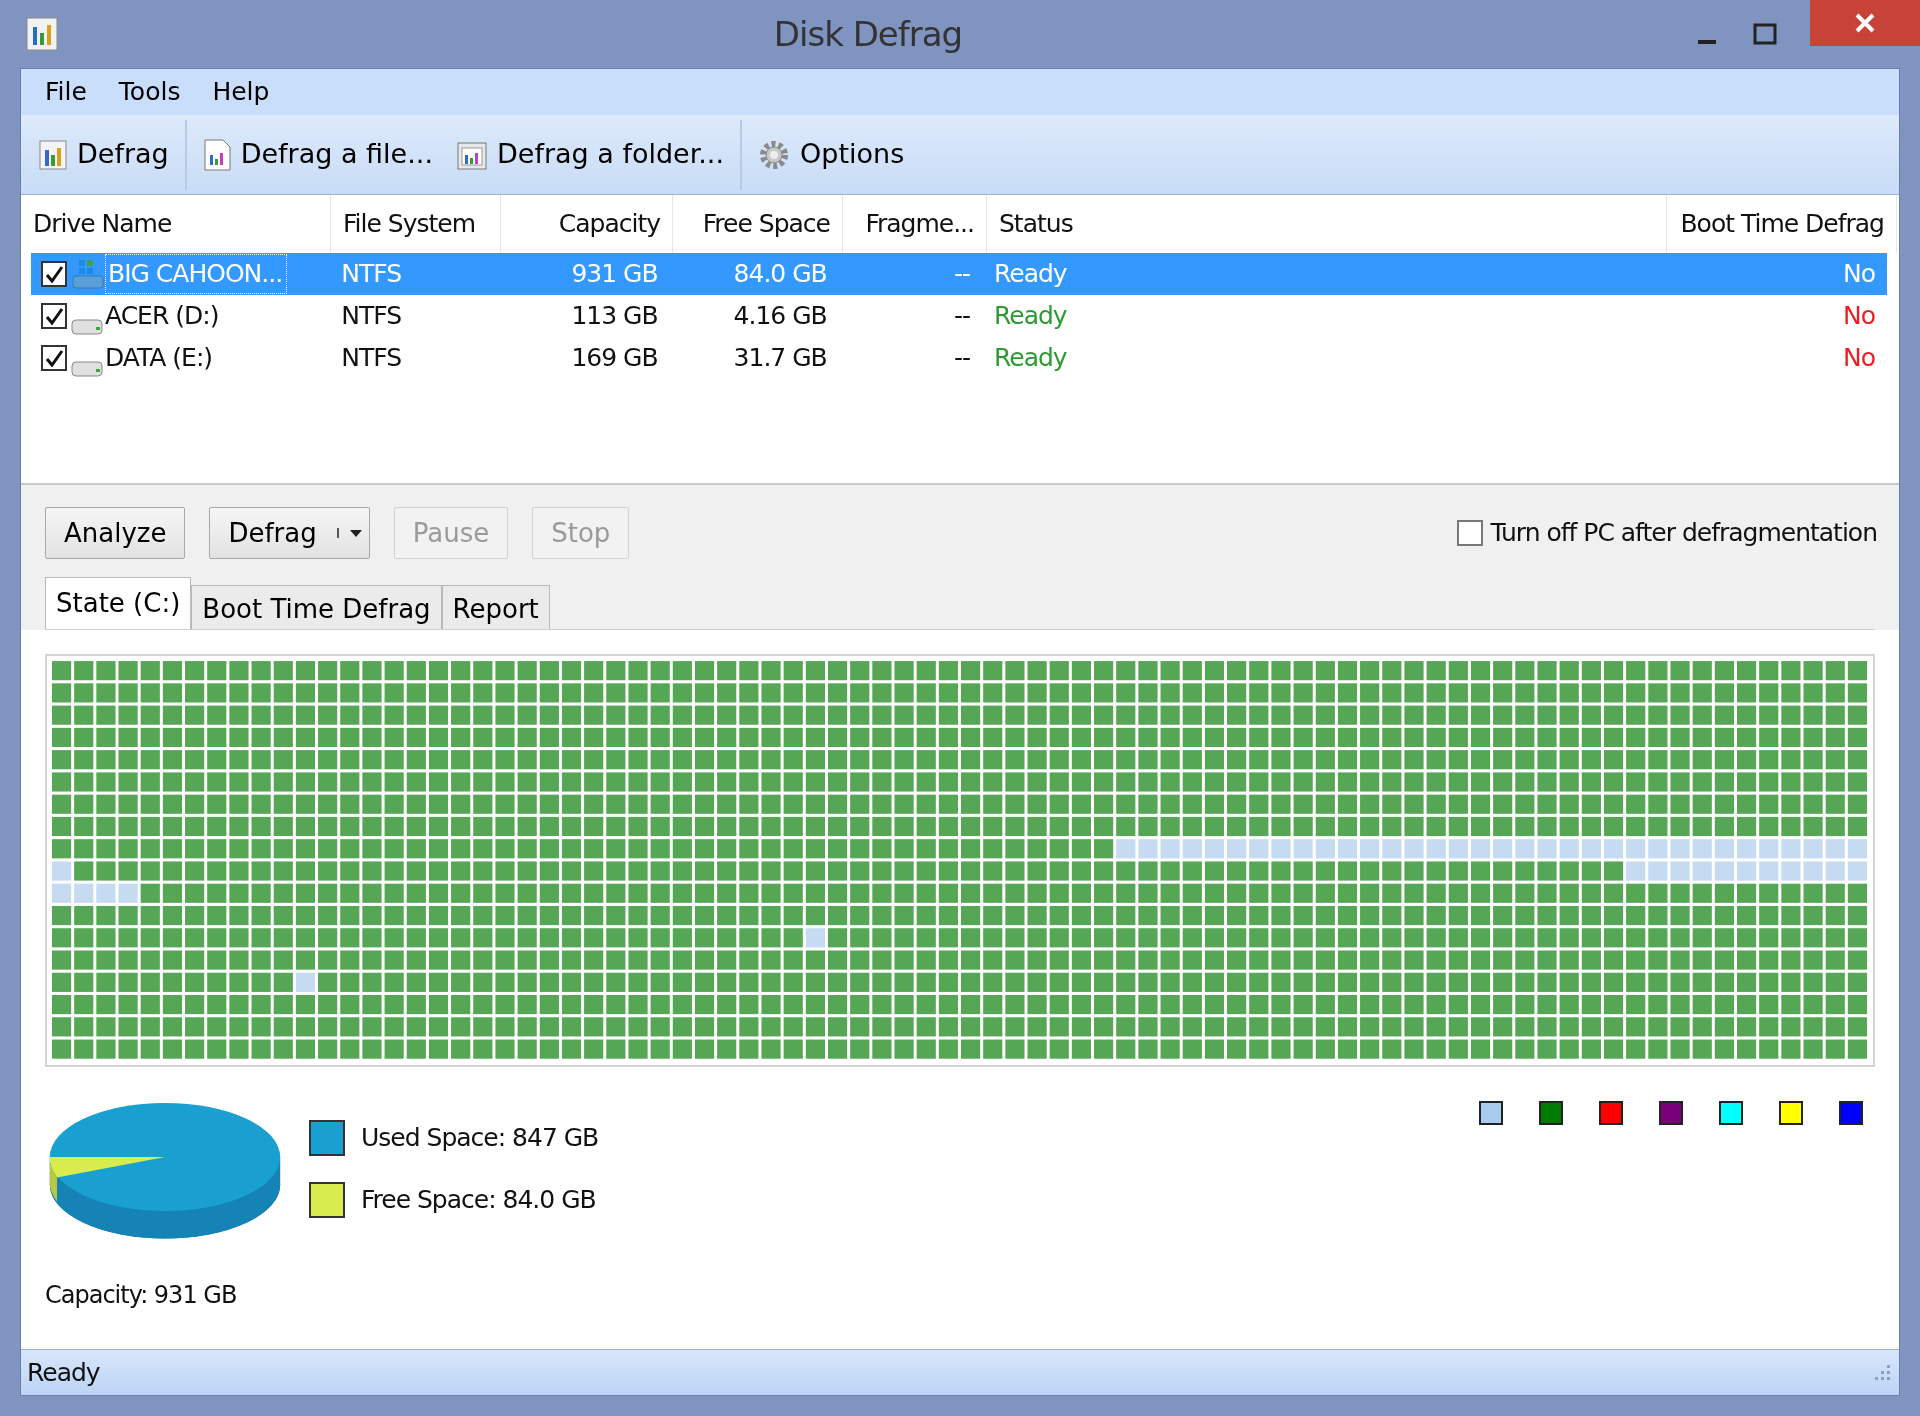 Image resolution: width=1920 pixels, height=1416 pixels. Describe the element at coordinates (495, 607) in the screenshot. I see `tab: Report` at that location.